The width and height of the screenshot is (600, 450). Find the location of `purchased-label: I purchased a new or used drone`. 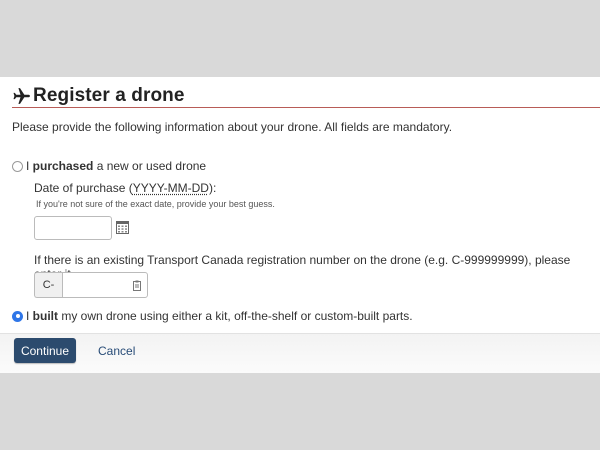

purchased-label: I purchased a new or used drone is located at coordinates (116, 166).